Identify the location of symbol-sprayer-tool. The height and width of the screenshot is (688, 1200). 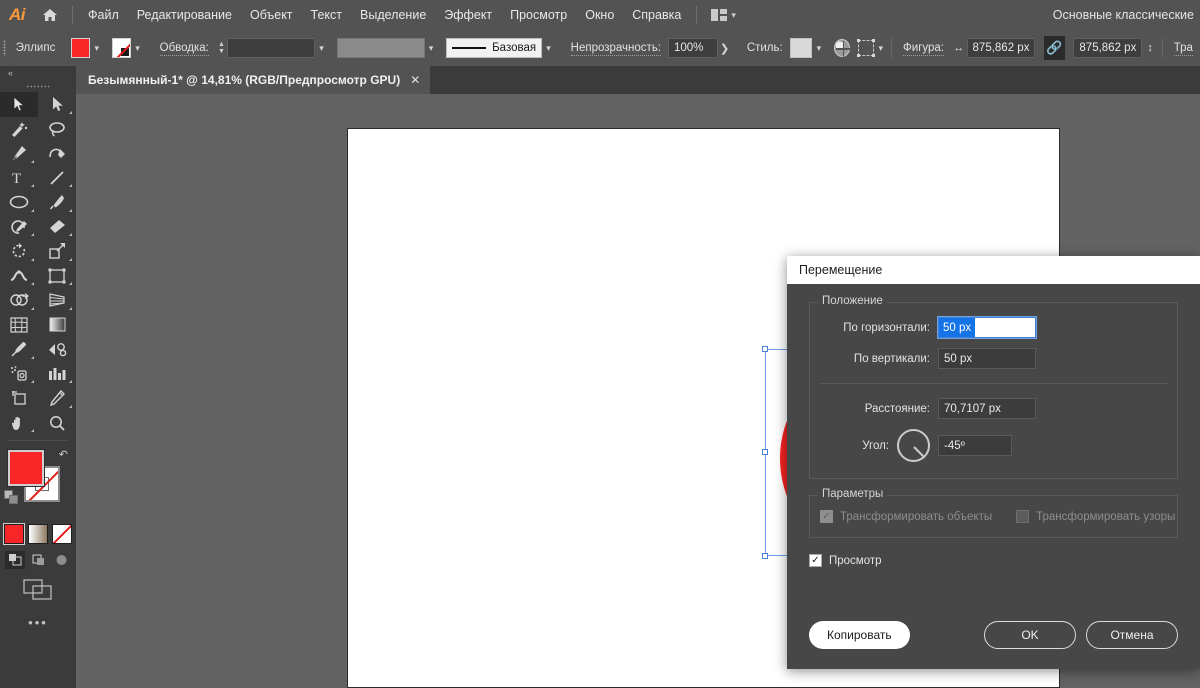
(19, 374).